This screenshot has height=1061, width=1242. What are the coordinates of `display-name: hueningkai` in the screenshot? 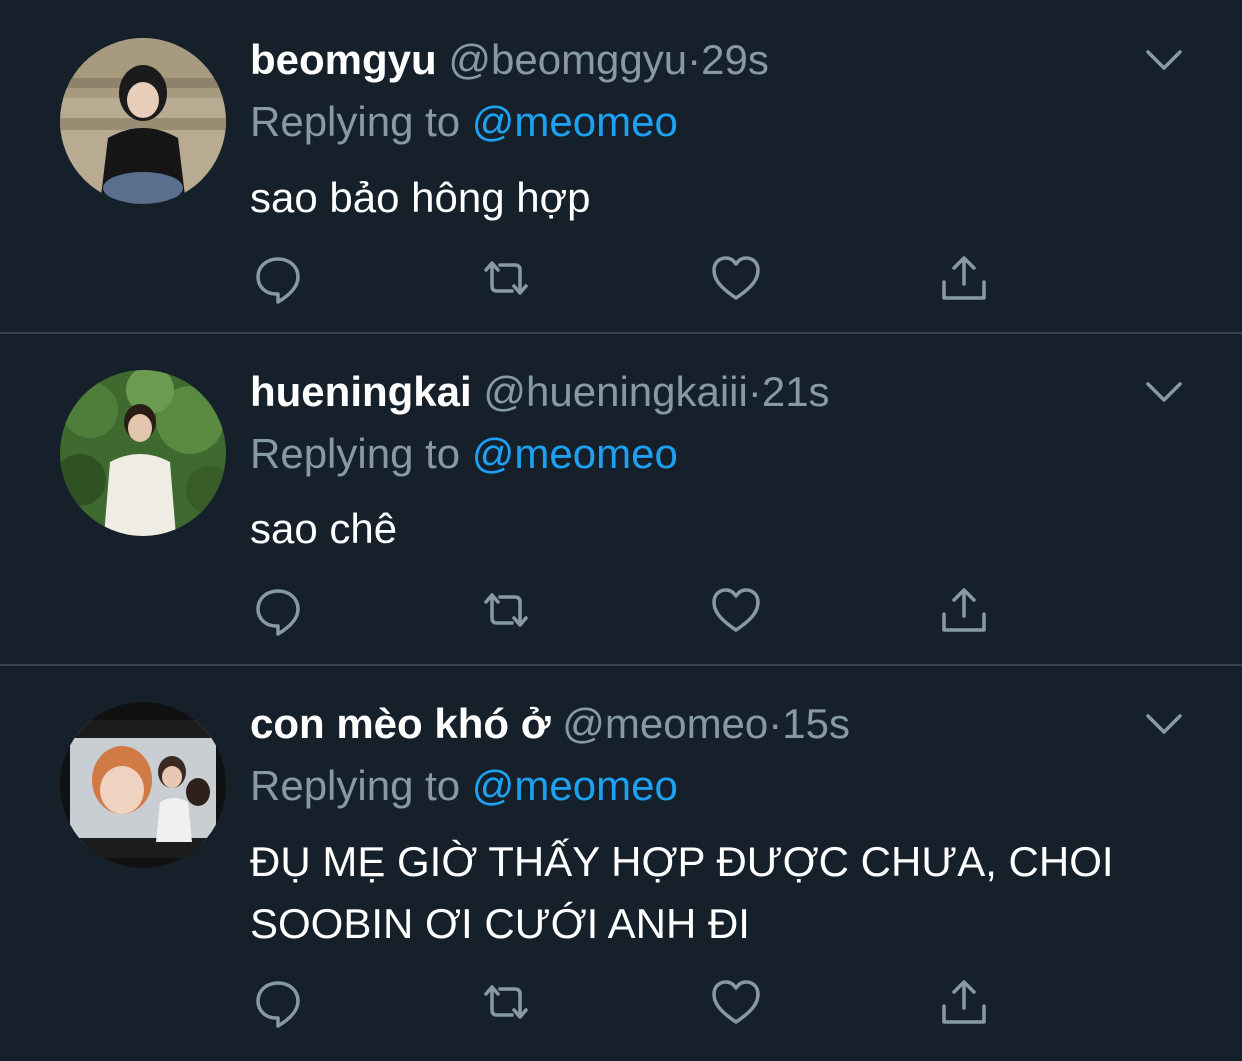 It's located at (361, 391).